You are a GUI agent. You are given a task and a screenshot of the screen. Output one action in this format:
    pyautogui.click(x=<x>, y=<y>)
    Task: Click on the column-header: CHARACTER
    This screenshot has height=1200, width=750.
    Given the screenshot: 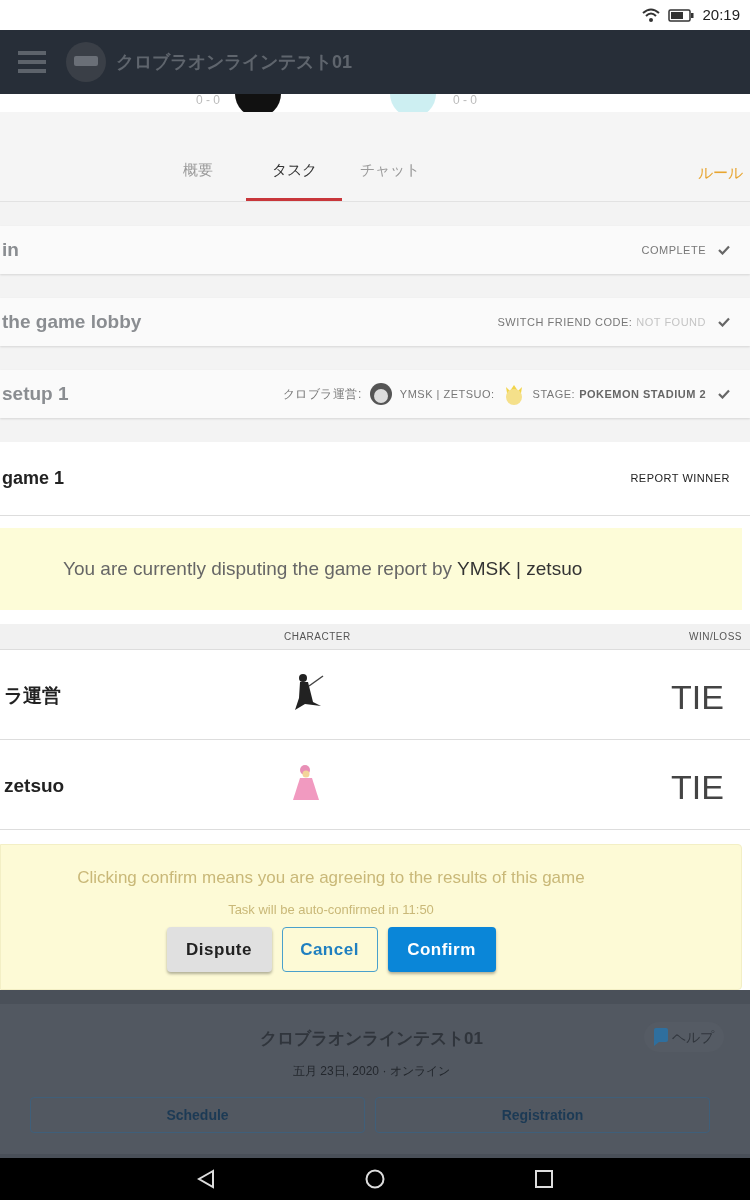 What is the action you would take?
    pyautogui.click(x=317, y=637)
    